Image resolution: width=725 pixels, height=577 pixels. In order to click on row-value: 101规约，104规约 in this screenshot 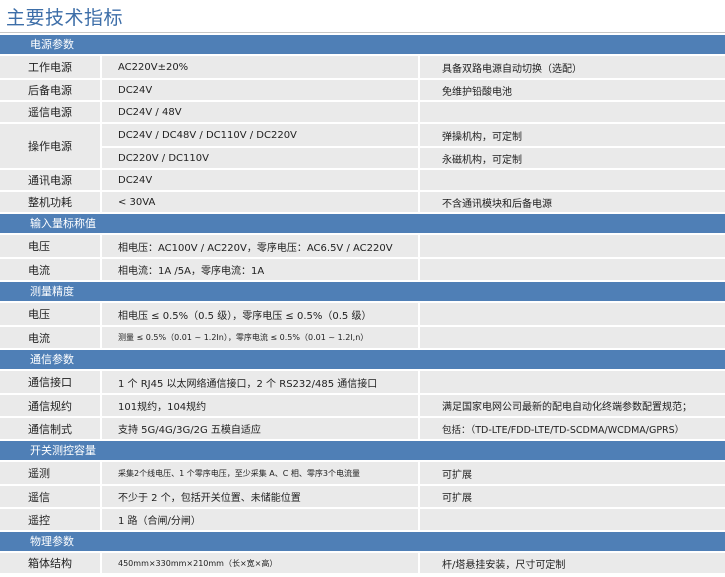, I will do `click(162, 407)`.